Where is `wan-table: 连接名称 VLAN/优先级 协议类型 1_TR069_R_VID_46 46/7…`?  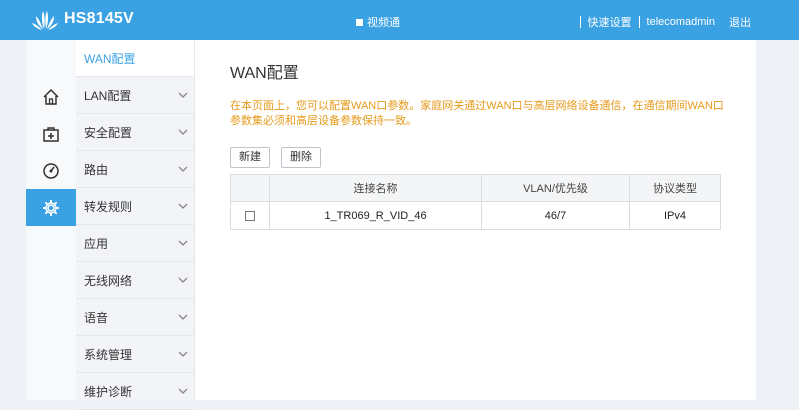
wan-table: 连接名称 VLAN/优先级 协议类型 1_TR069_R_VID_46 46/7… is located at coordinates (475, 202).